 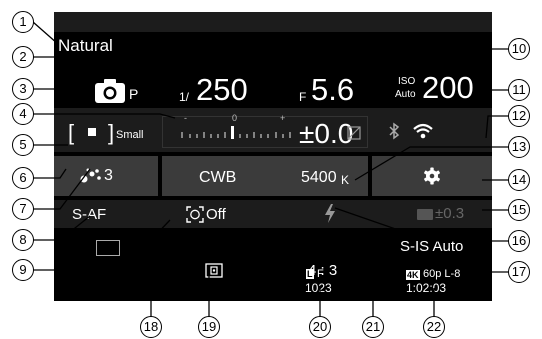 What do you see at coordinates (265, 176) in the screenshot?
I see `wb-cell` at bounding box center [265, 176].